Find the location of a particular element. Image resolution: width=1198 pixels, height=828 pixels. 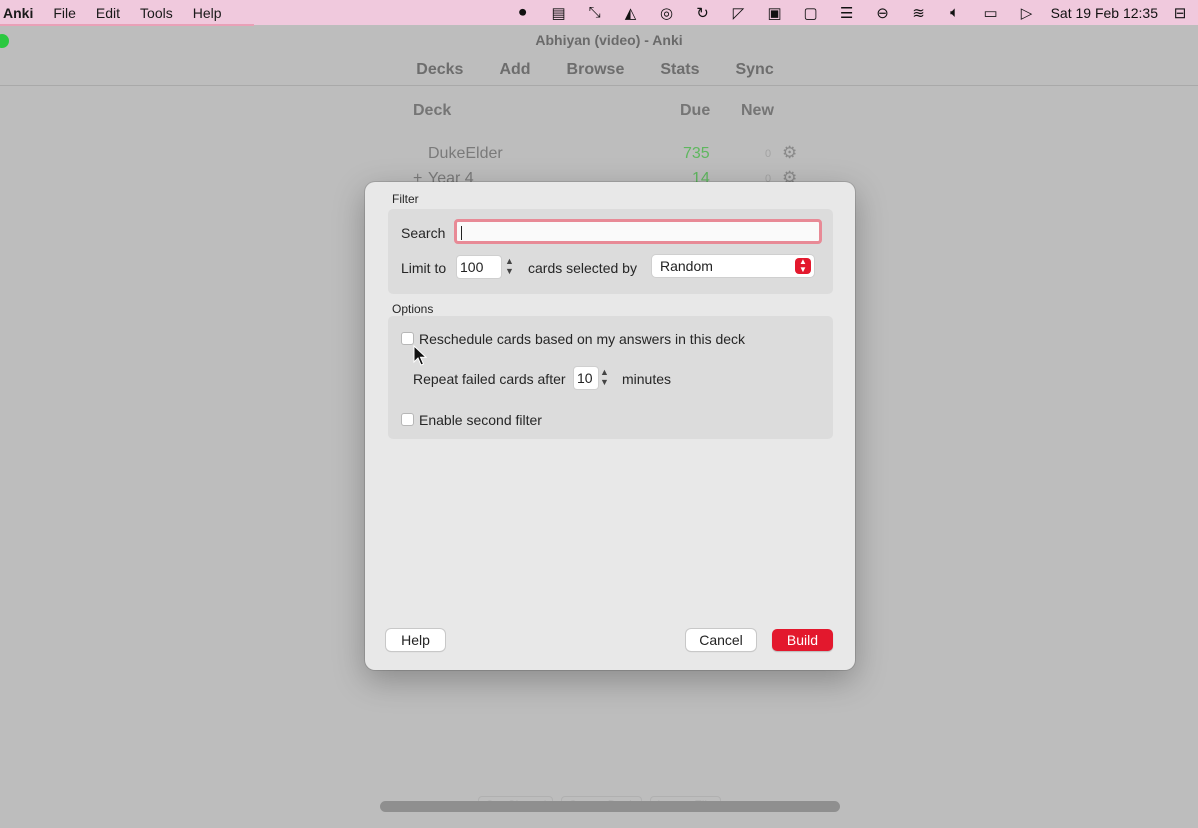

selected-by-label: cards selected by is located at coordinates (582, 268).